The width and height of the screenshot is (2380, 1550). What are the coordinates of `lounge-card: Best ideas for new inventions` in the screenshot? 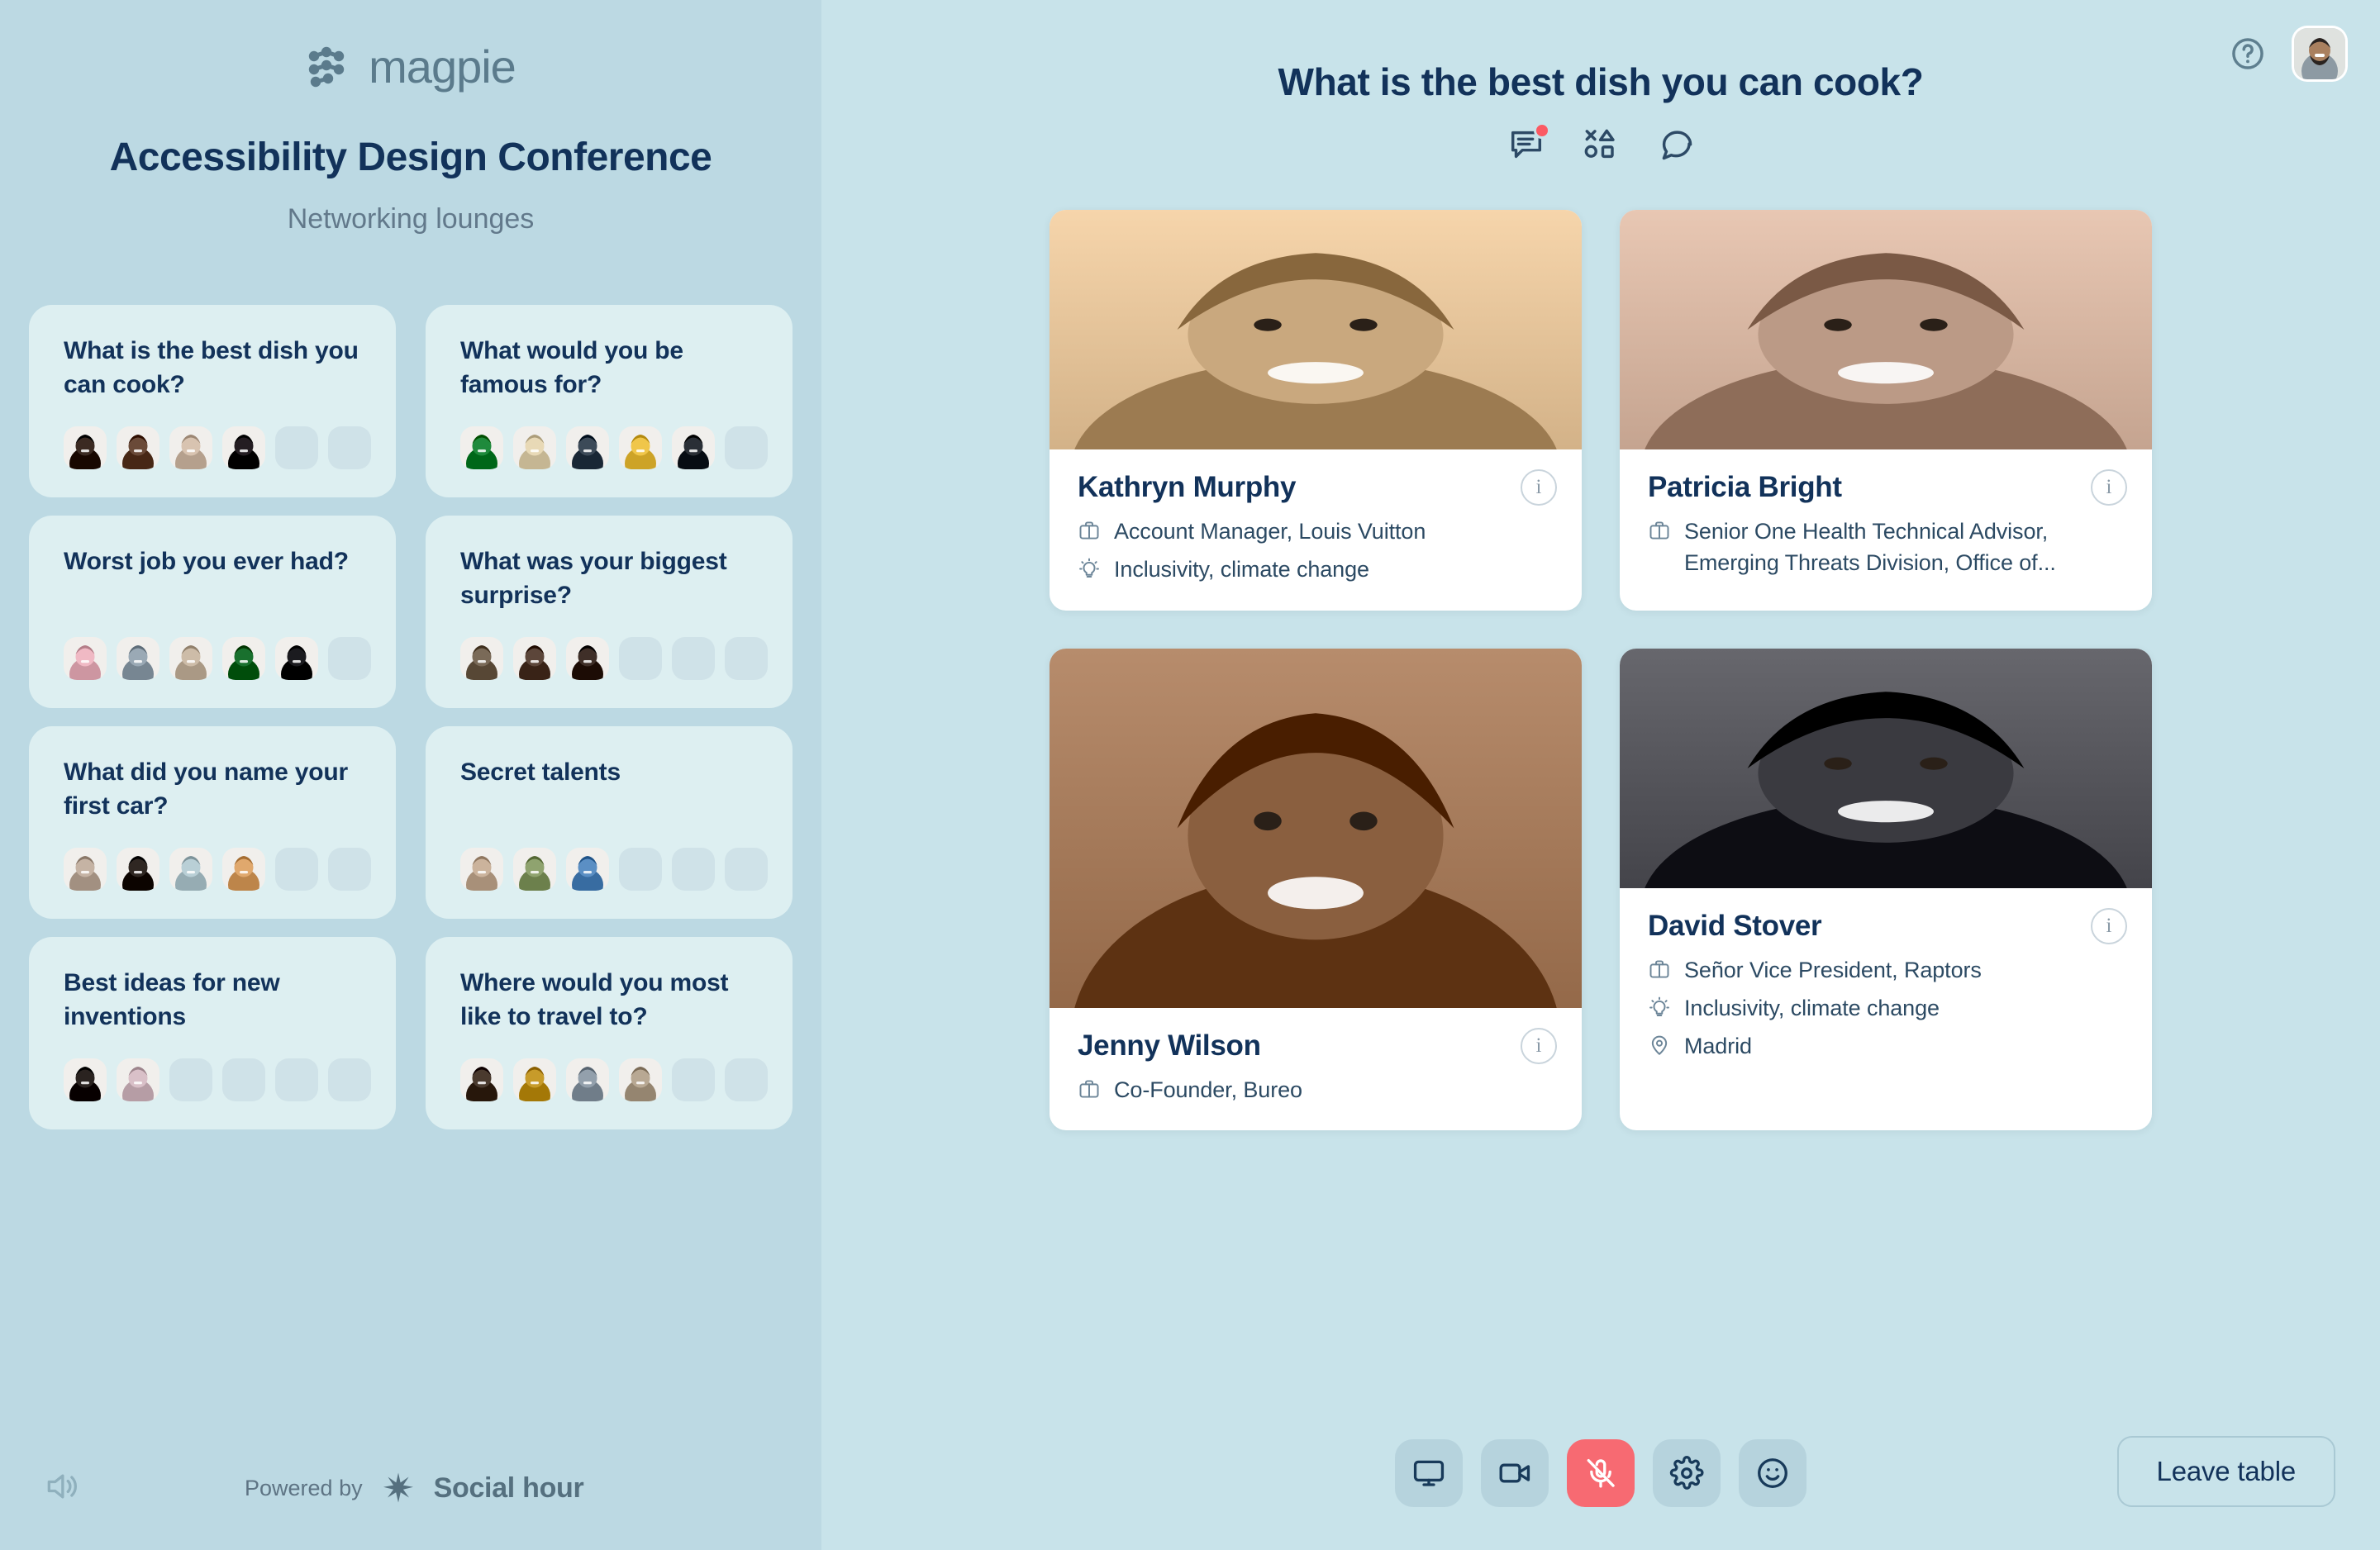 It's located at (212, 1033).